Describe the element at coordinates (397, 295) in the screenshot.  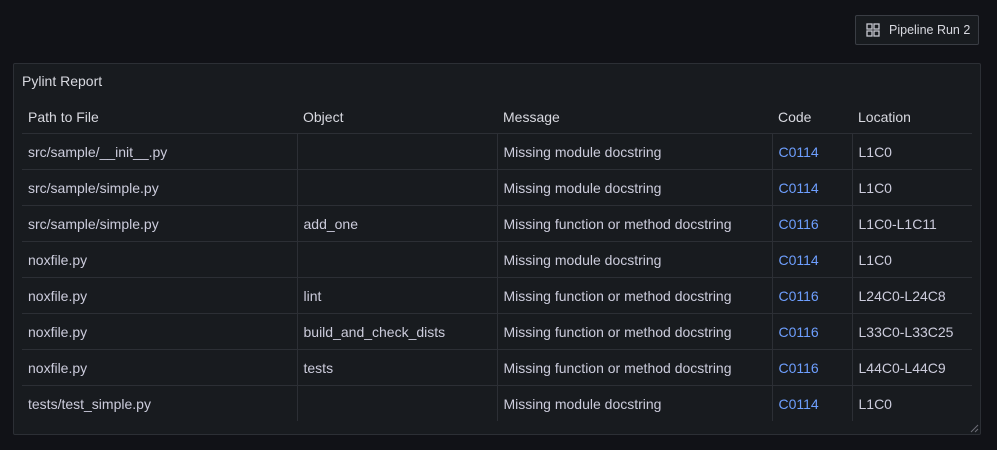
I see `cell-object: lint` at that location.